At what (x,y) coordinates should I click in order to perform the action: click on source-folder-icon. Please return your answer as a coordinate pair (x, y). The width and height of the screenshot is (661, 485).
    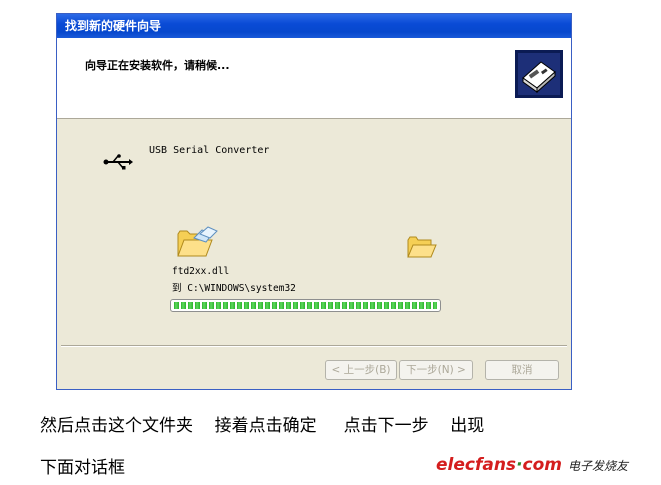
    Looking at the image, I should click on (197, 241).